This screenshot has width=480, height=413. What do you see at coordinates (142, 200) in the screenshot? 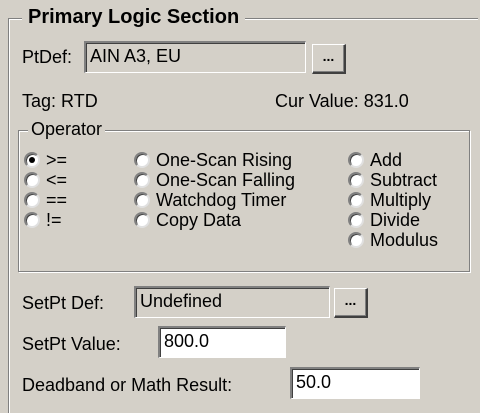
I see `radio-watchdog-timer` at bounding box center [142, 200].